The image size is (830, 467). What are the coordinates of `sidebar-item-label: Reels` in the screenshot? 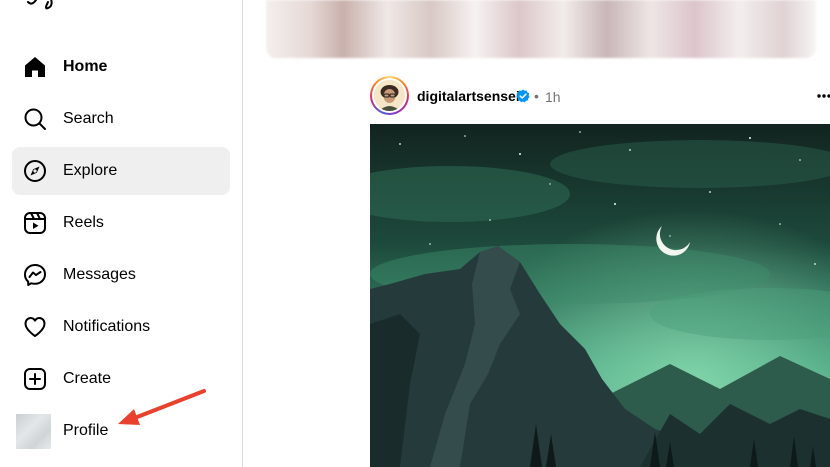 It's located at (83, 222).